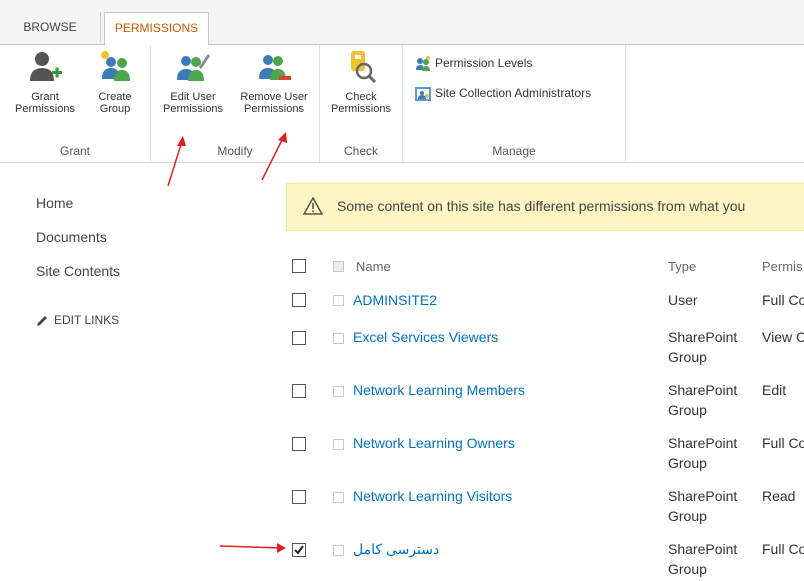 Image resolution: width=804 pixels, height=581 pixels. Describe the element at coordinates (423, 63) in the screenshot. I see `permission-levels-icon` at that location.